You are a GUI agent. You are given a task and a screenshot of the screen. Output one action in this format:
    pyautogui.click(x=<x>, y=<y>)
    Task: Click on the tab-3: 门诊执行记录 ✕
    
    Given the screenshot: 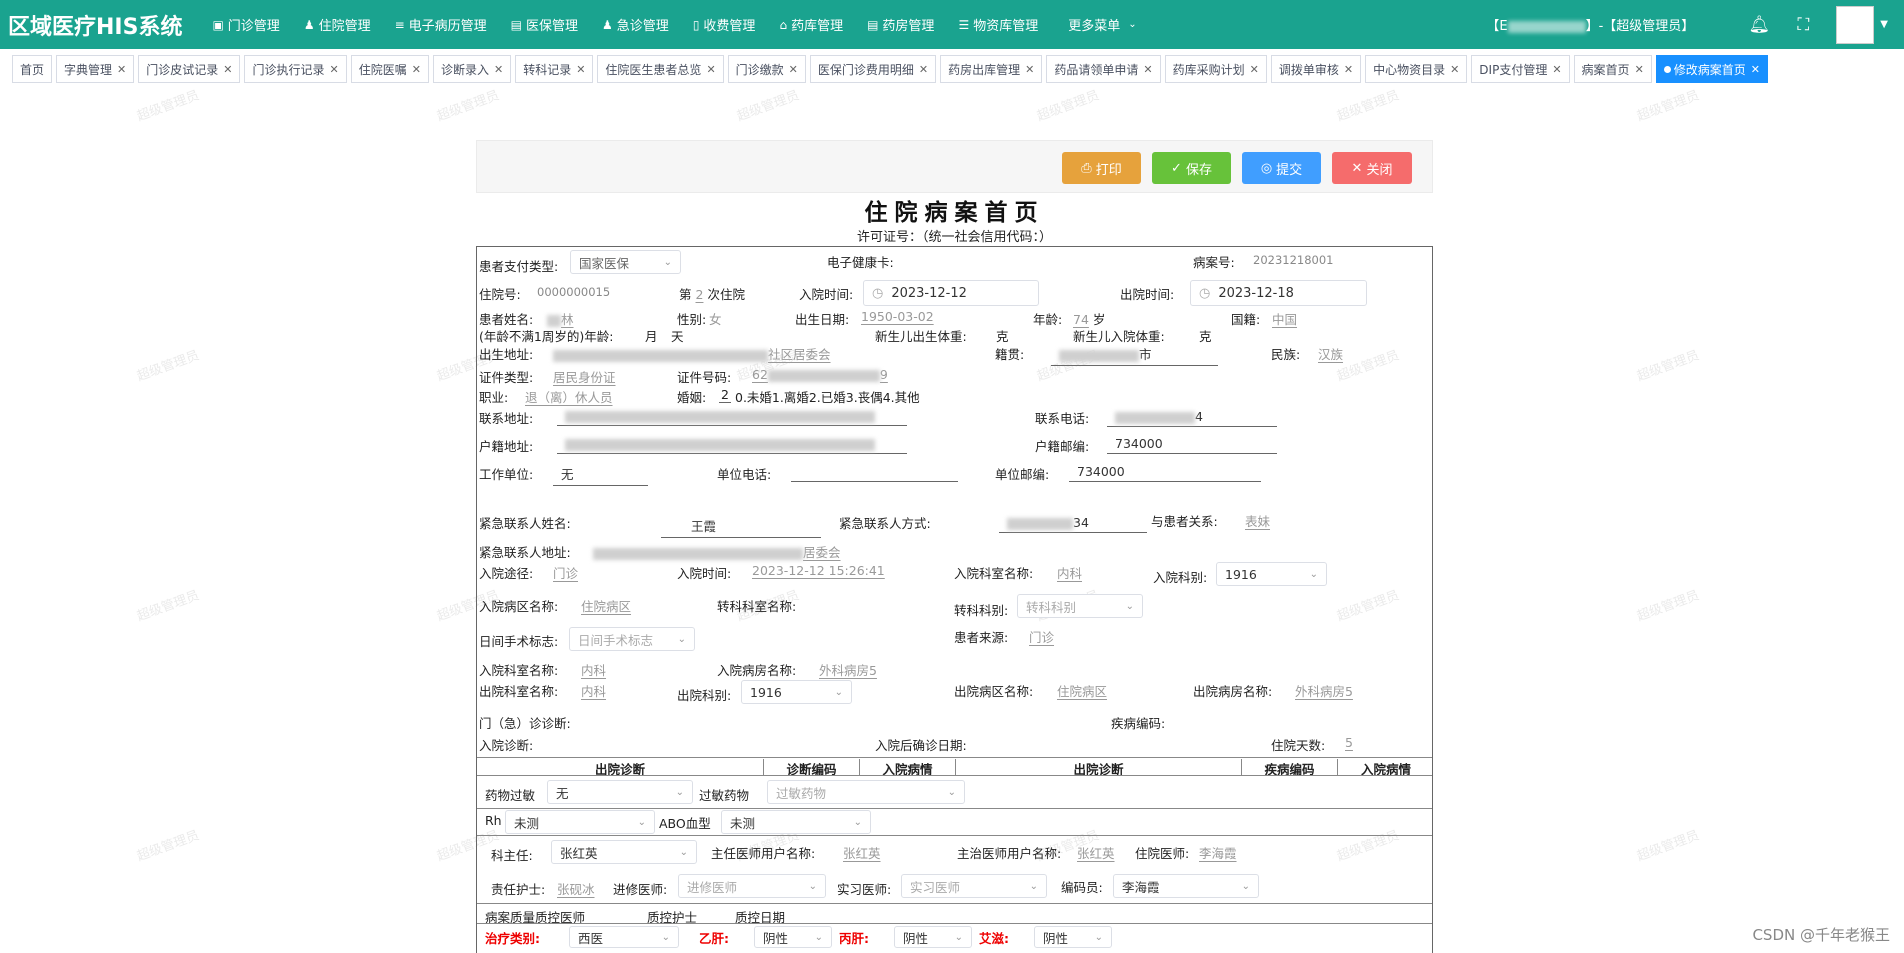 What is the action you would take?
    pyautogui.click(x=295, y=69)
    